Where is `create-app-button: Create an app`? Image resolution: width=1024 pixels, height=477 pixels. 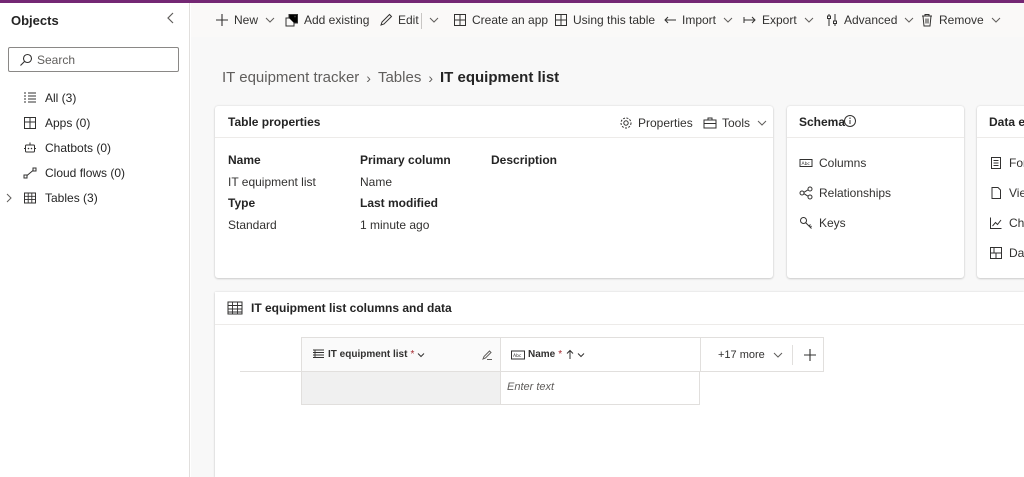
create-app-button: Create an app is located at coordinates (500, 20).